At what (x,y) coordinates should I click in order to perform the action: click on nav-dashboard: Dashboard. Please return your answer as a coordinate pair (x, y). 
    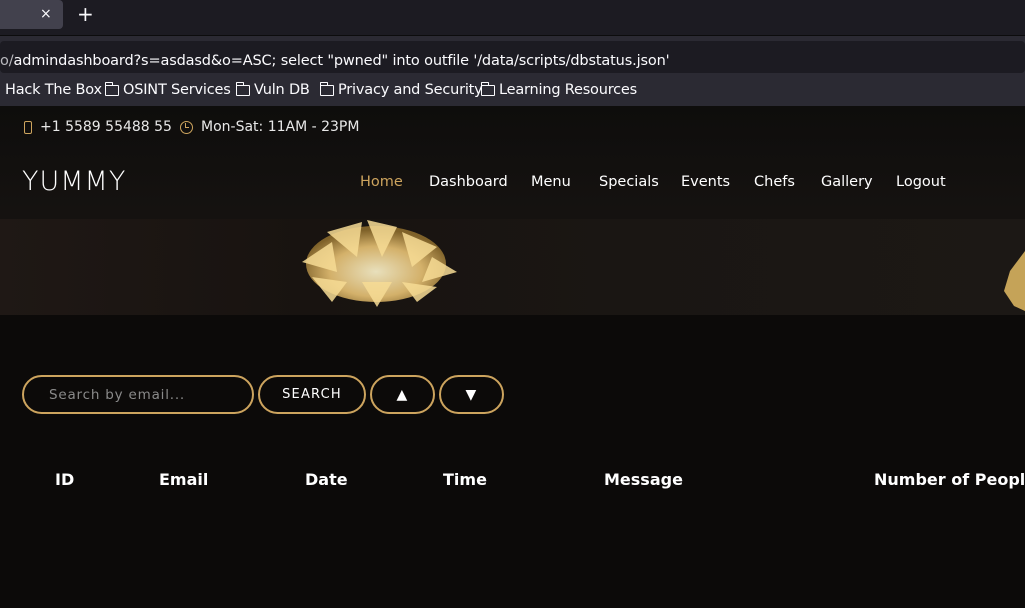
    Looking at the image, I should click on (468, 182).